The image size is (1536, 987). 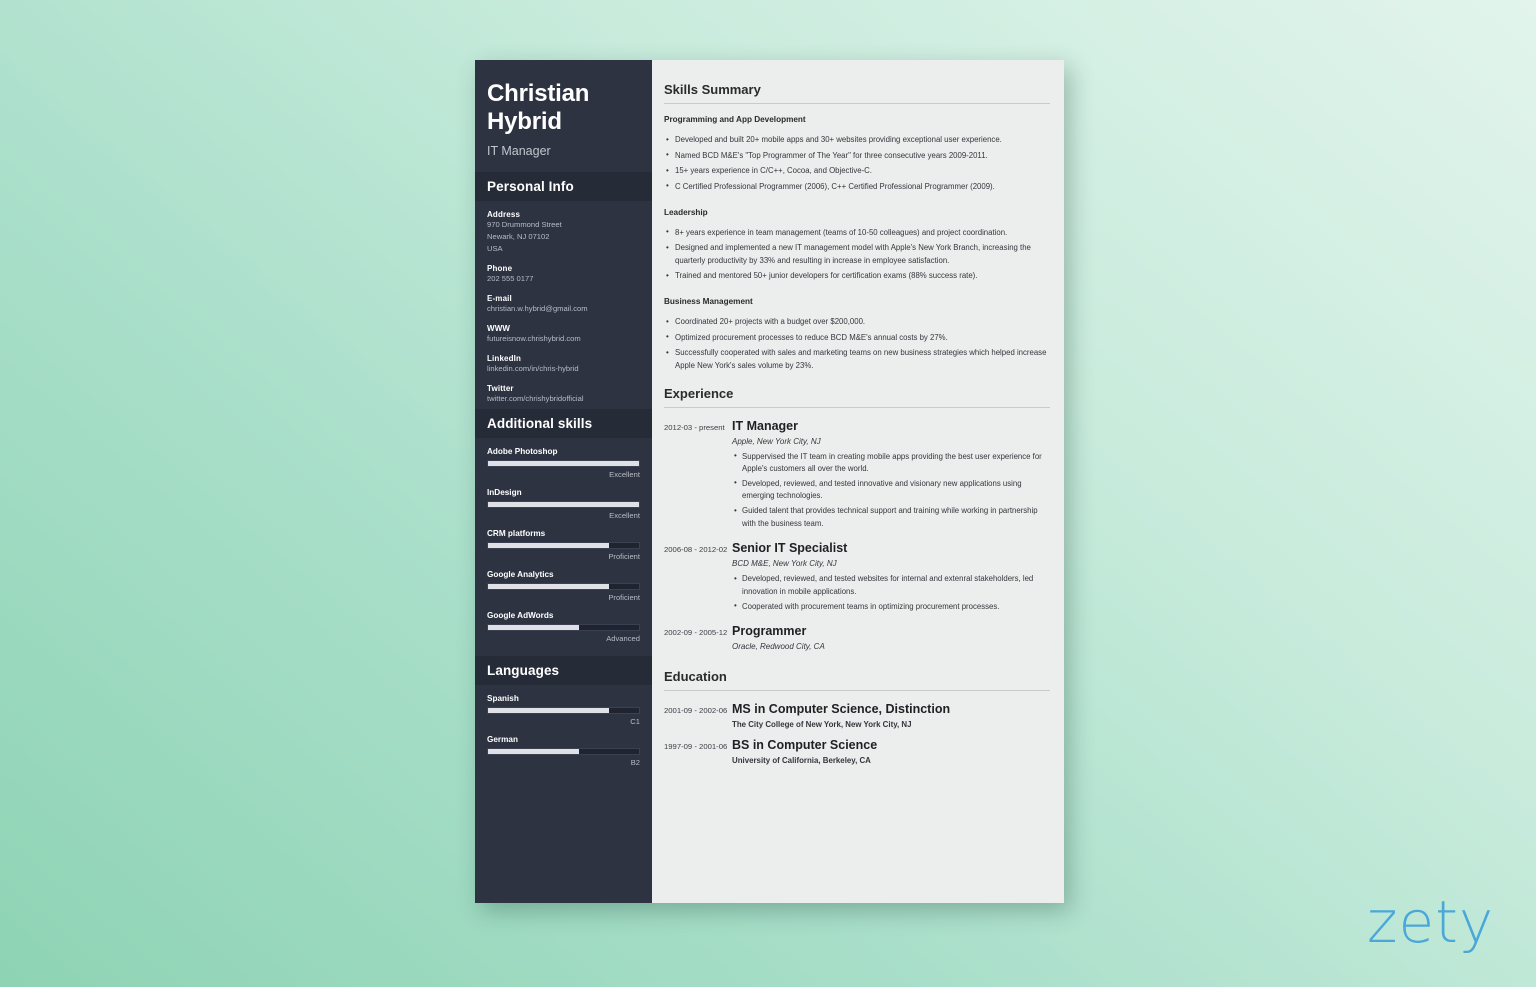 I want to click on candidate-name: Christian Hybrid, so click(x=538, y=108).